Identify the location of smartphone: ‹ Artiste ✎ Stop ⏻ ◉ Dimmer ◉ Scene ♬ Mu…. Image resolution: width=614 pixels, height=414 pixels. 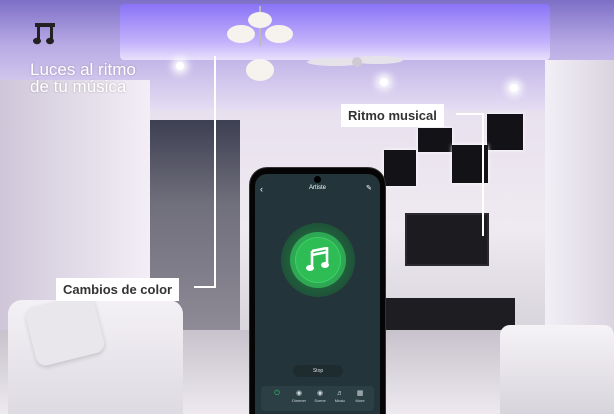
(317, 291).